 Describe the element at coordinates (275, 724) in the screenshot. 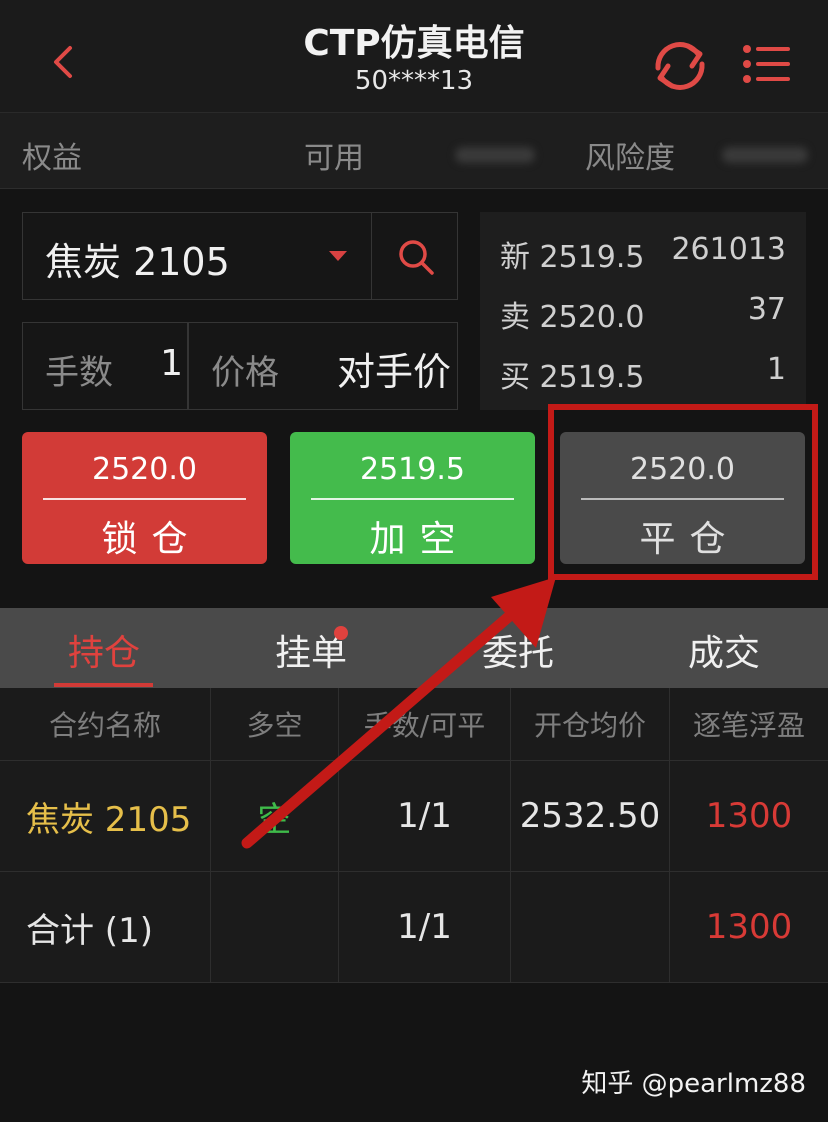

I see `header-direction: 多空` at that location.